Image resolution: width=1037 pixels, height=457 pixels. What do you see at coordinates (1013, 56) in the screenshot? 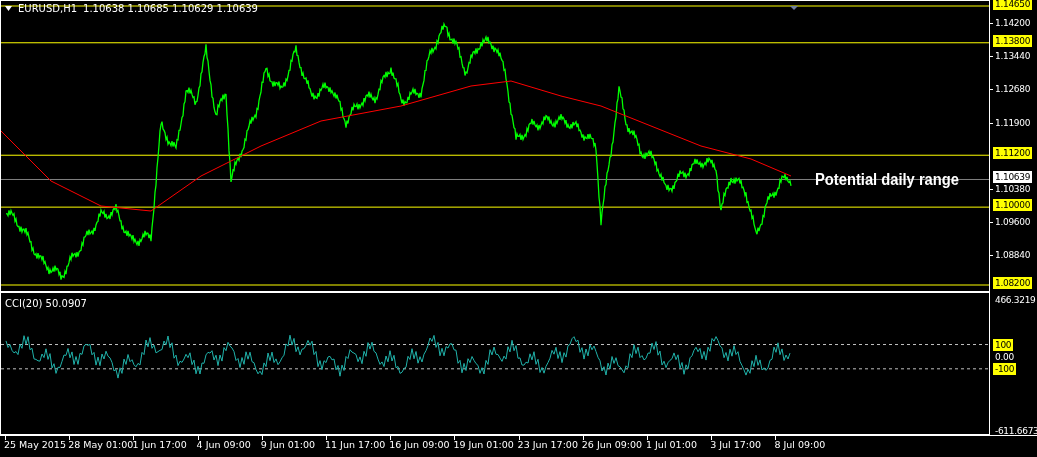
I see `price-label: 1.13440` at bounding box center [1013, 56].